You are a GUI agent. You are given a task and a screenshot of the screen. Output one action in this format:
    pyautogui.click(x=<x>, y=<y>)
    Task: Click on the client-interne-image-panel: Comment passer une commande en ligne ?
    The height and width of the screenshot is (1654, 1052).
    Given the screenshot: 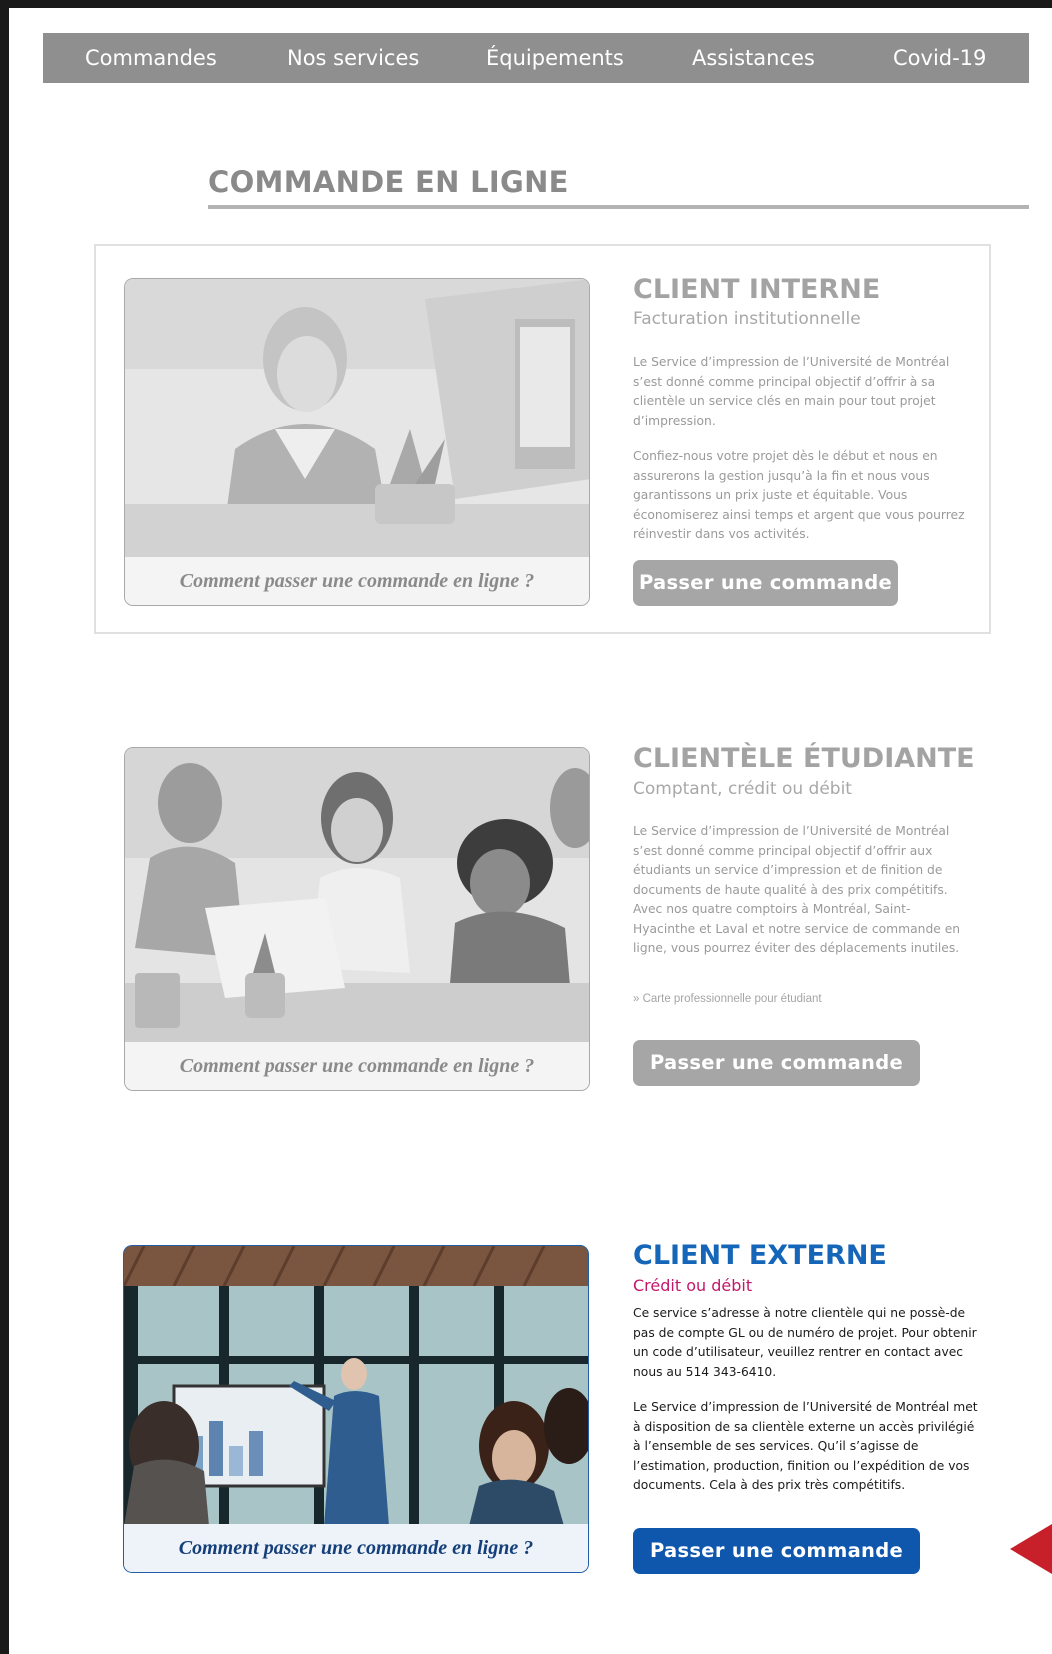 What is the action you would take?
    pyautogui.click(x=357, y=442)
    